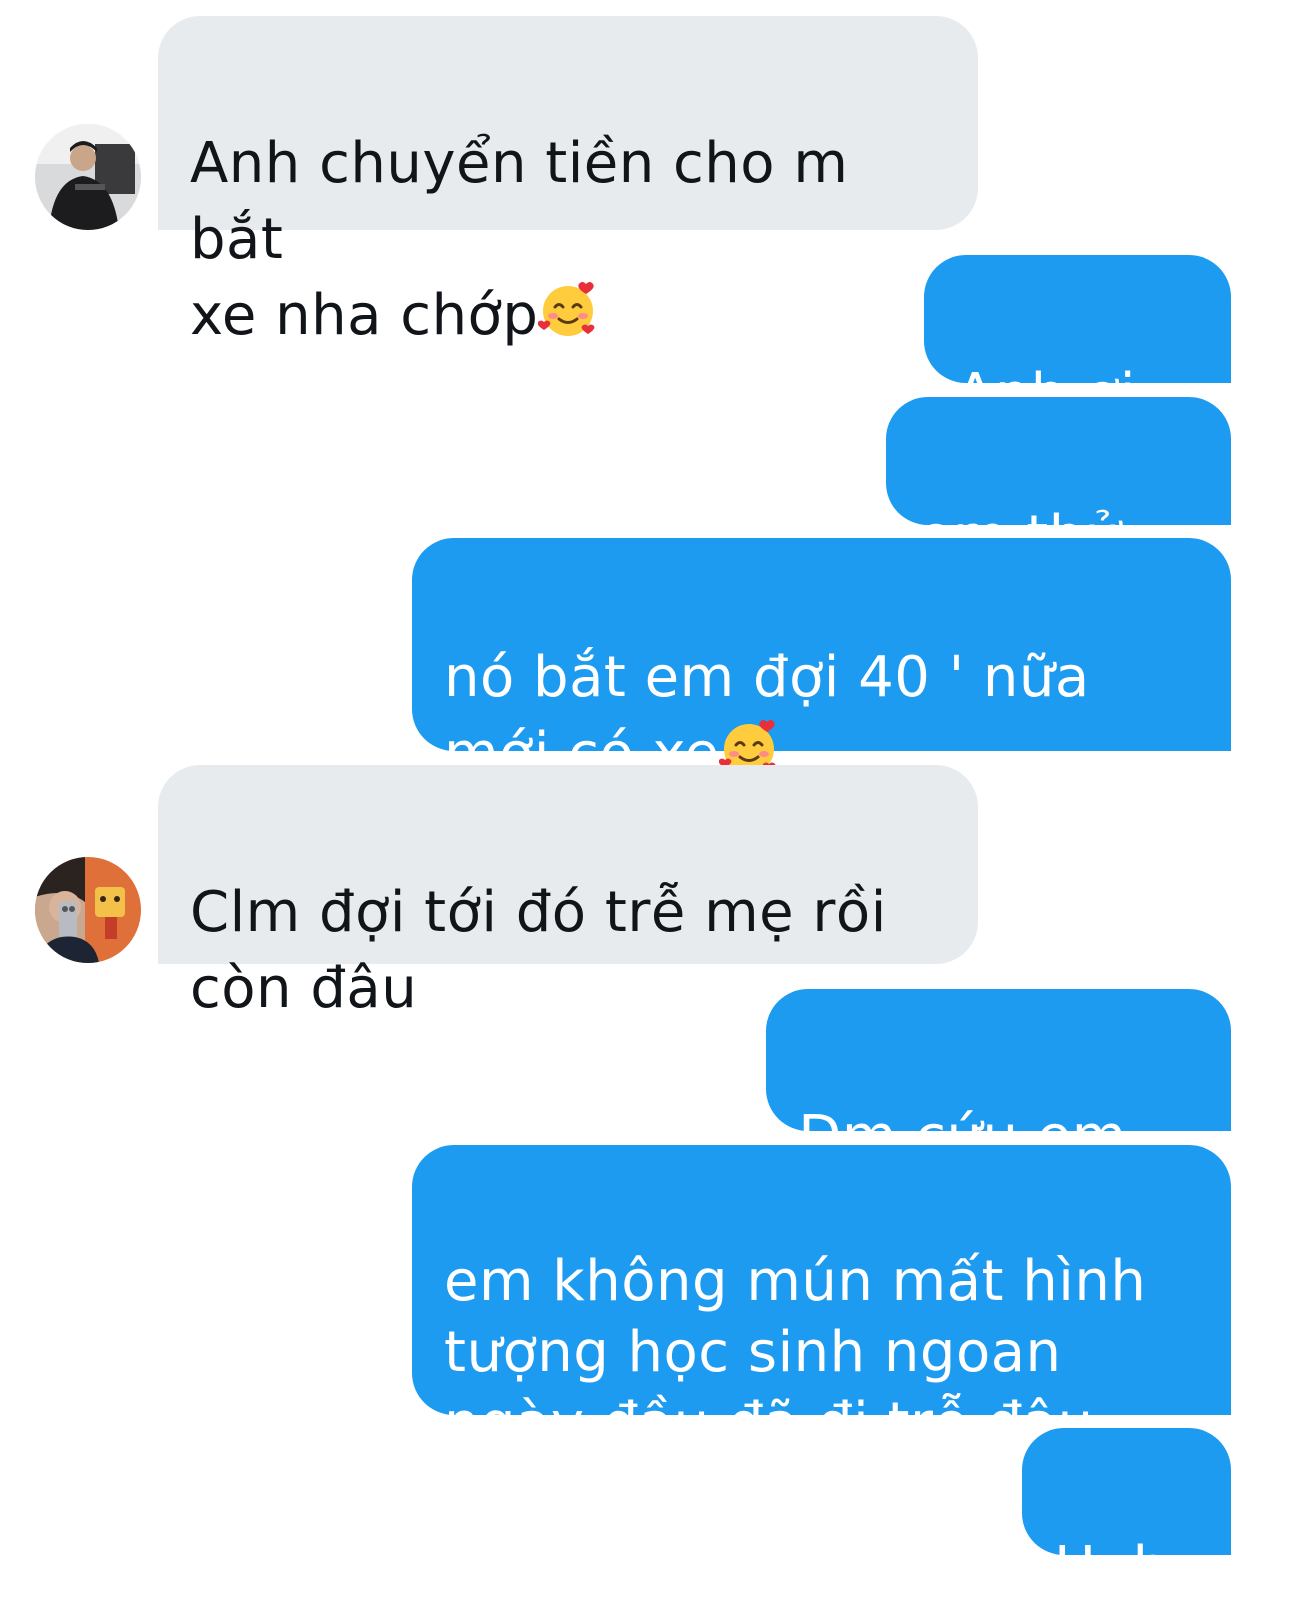  I want to click on message-bubble-incoming: Anh chuyển tiền cho m bắt xe nha chớp, so click(568, 182).